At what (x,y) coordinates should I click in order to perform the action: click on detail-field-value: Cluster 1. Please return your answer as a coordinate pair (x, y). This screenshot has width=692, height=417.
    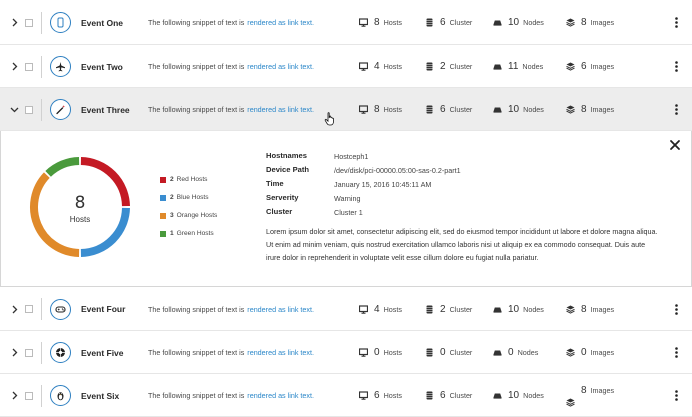
    Looking at the image, I should click on (348, 212).